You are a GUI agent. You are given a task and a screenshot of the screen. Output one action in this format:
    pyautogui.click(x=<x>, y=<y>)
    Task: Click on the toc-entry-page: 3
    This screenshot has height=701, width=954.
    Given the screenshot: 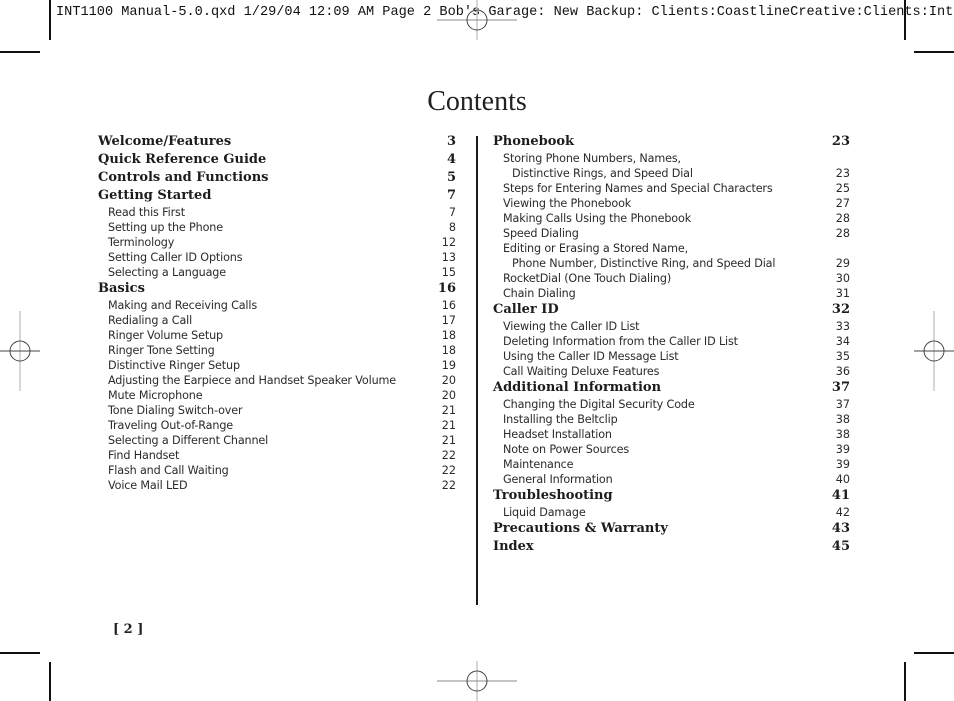 What is the action you would take?
    pyautogui.click(x=451, y=141)
    